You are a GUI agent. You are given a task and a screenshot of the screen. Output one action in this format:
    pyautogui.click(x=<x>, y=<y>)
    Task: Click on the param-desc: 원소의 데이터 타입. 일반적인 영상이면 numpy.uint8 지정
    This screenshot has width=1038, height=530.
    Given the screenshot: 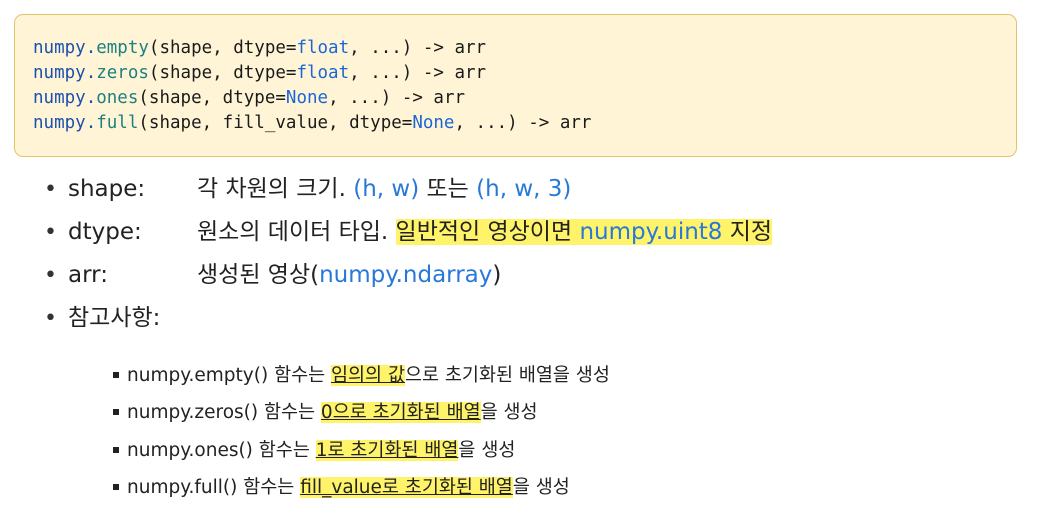 What is the action you would take?
    pyautogui.click(x=485, y=232)
    